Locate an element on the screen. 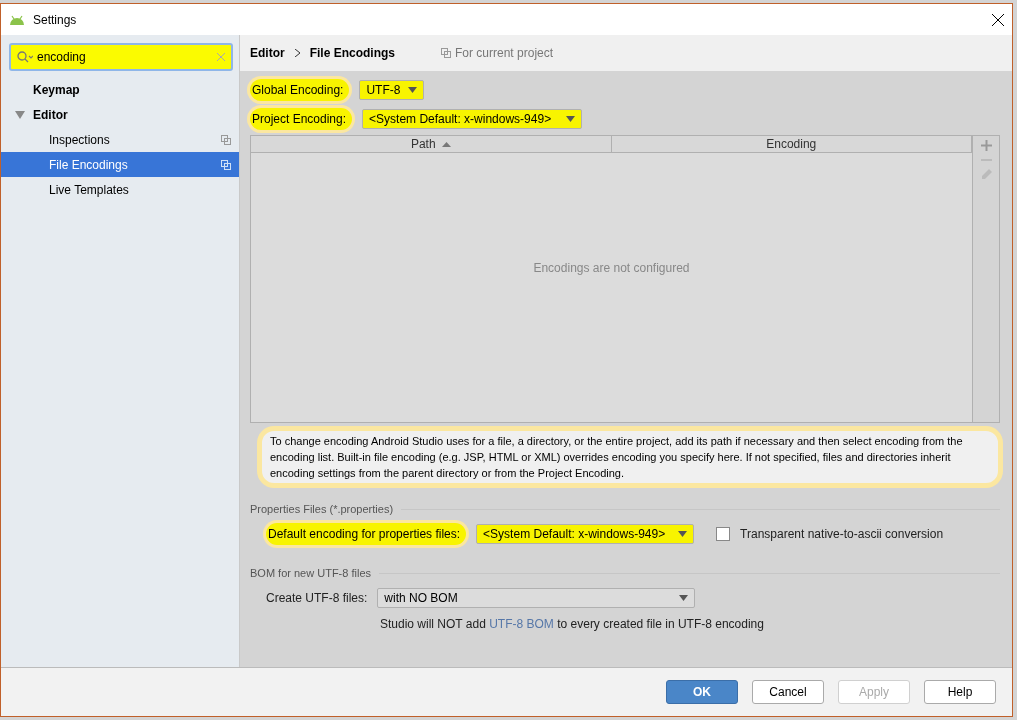  dialog-button: Help is located at coordinates (960, 692).